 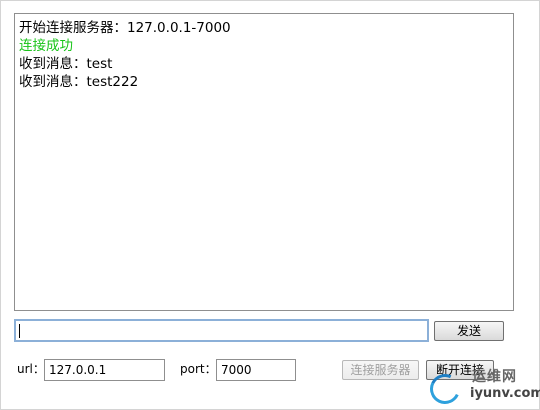 I want to click on log-line-success: 连接成功, so click(x=46, y=46).